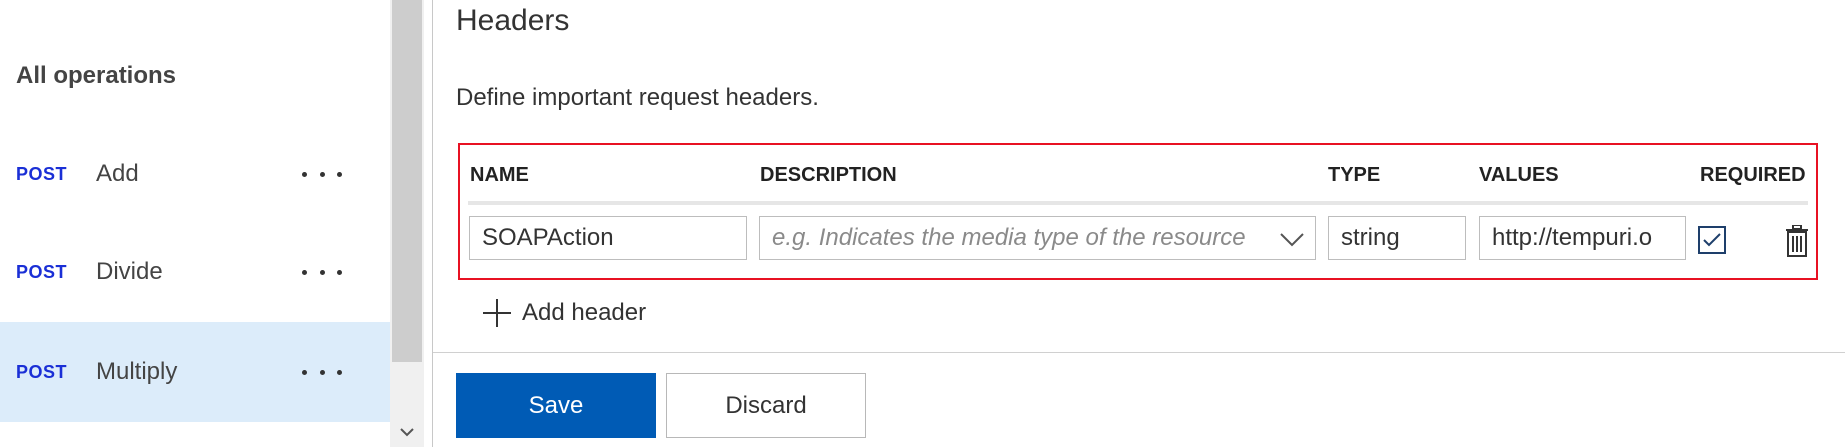 The image size is (1845, 447). What do you see at coordinates (117, 173) in the screenshot?
I see `operation-name: Add` at bounding box center [117, 173].